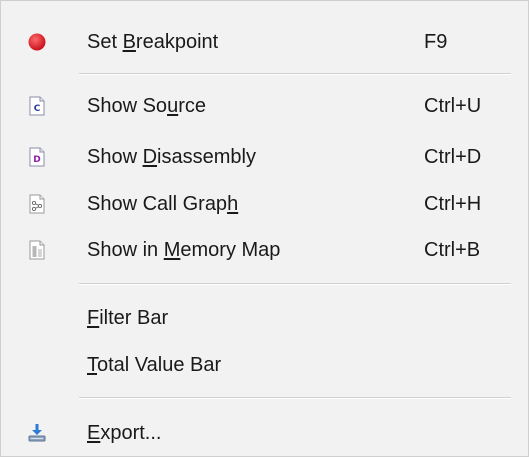 The width and height of the screenshot is (529, 457). I want to click on source-file-icon: C, so click(37, 106).